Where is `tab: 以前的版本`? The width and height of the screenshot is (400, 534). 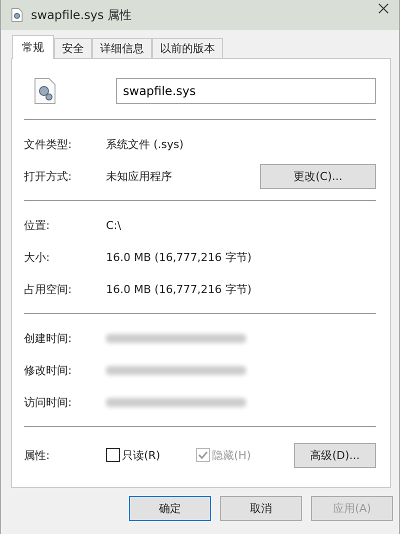 tab: 以前的版本 is located at coordinates (187, 48).